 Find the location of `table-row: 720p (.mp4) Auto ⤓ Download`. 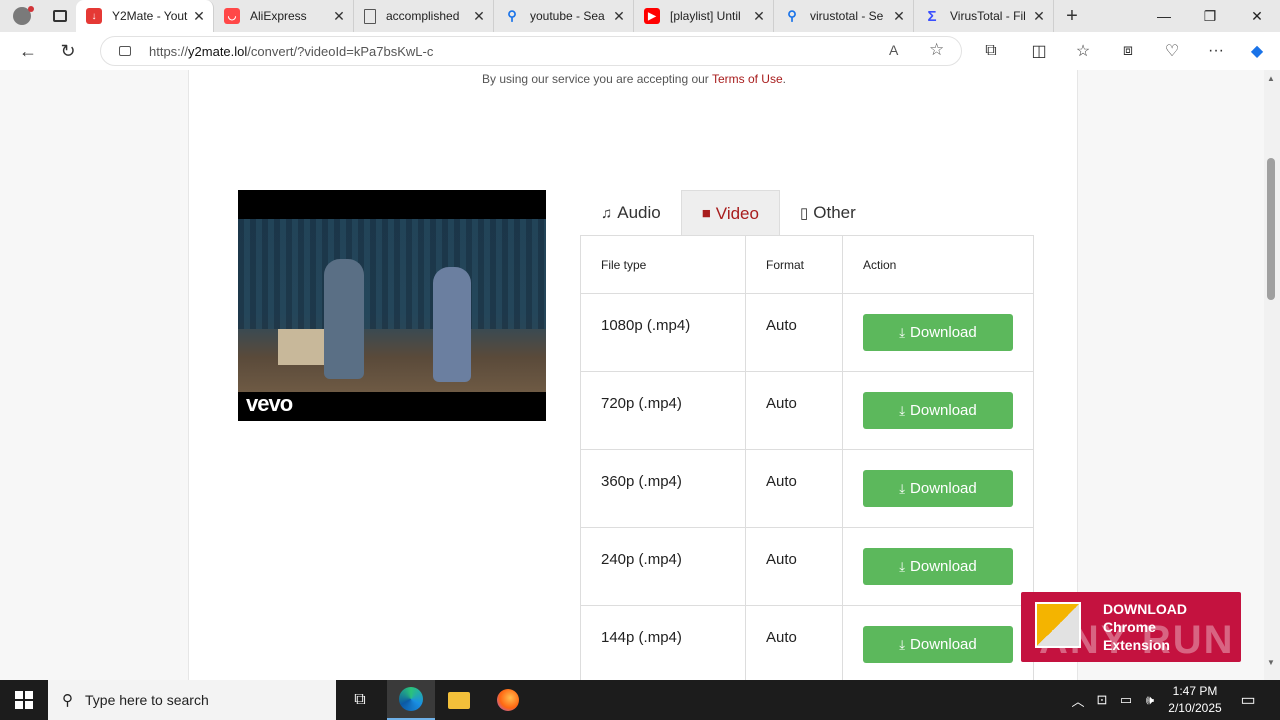

table-row: 720p (.mp4) Auto ⤓ Download is located at coordinates (807, 410).